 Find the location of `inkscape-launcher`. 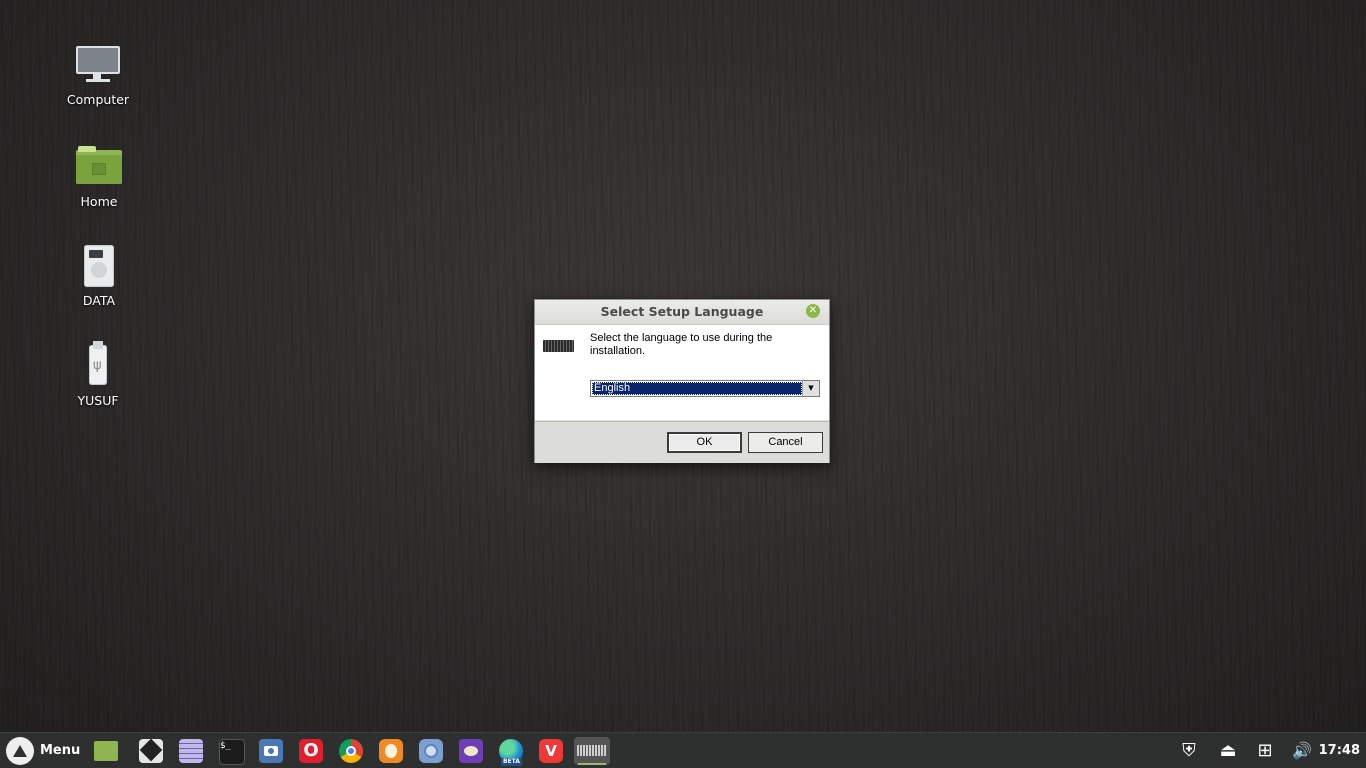

inkscape-launcher is located at coordinates (151, 751).